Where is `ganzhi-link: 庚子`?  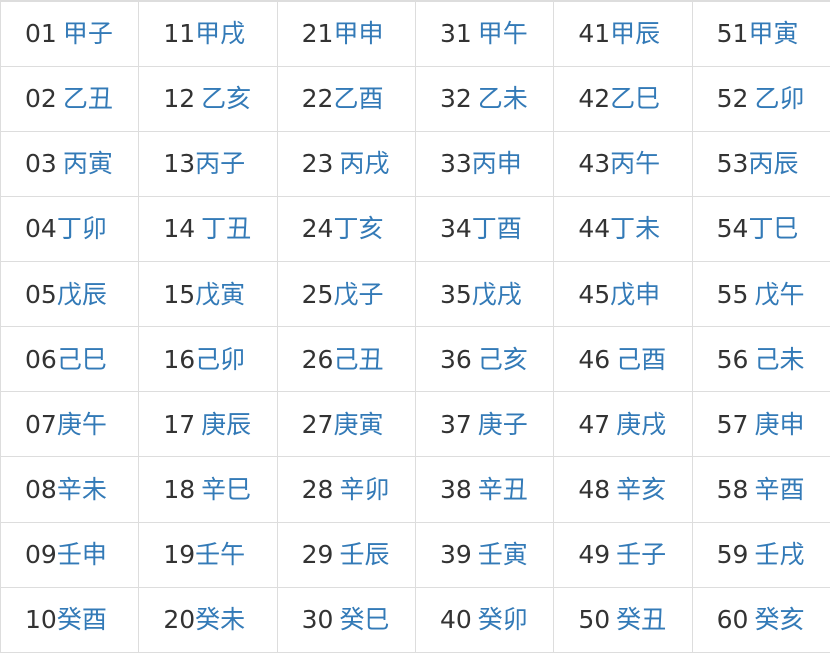
ganzhi-link: 庚子 is located at coordinates (503, 424).